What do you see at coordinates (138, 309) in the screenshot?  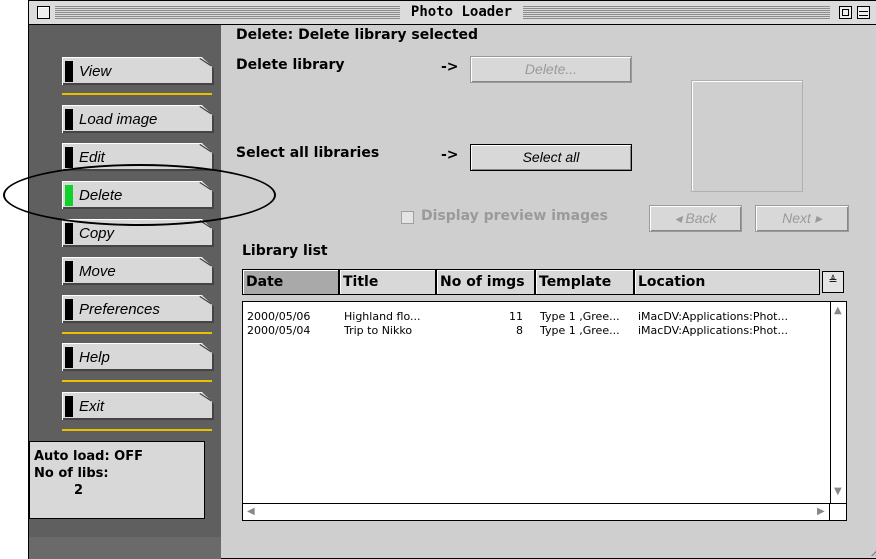 I see `sidebar-item-preferences: Preferences` at bounding box center [138, 309].